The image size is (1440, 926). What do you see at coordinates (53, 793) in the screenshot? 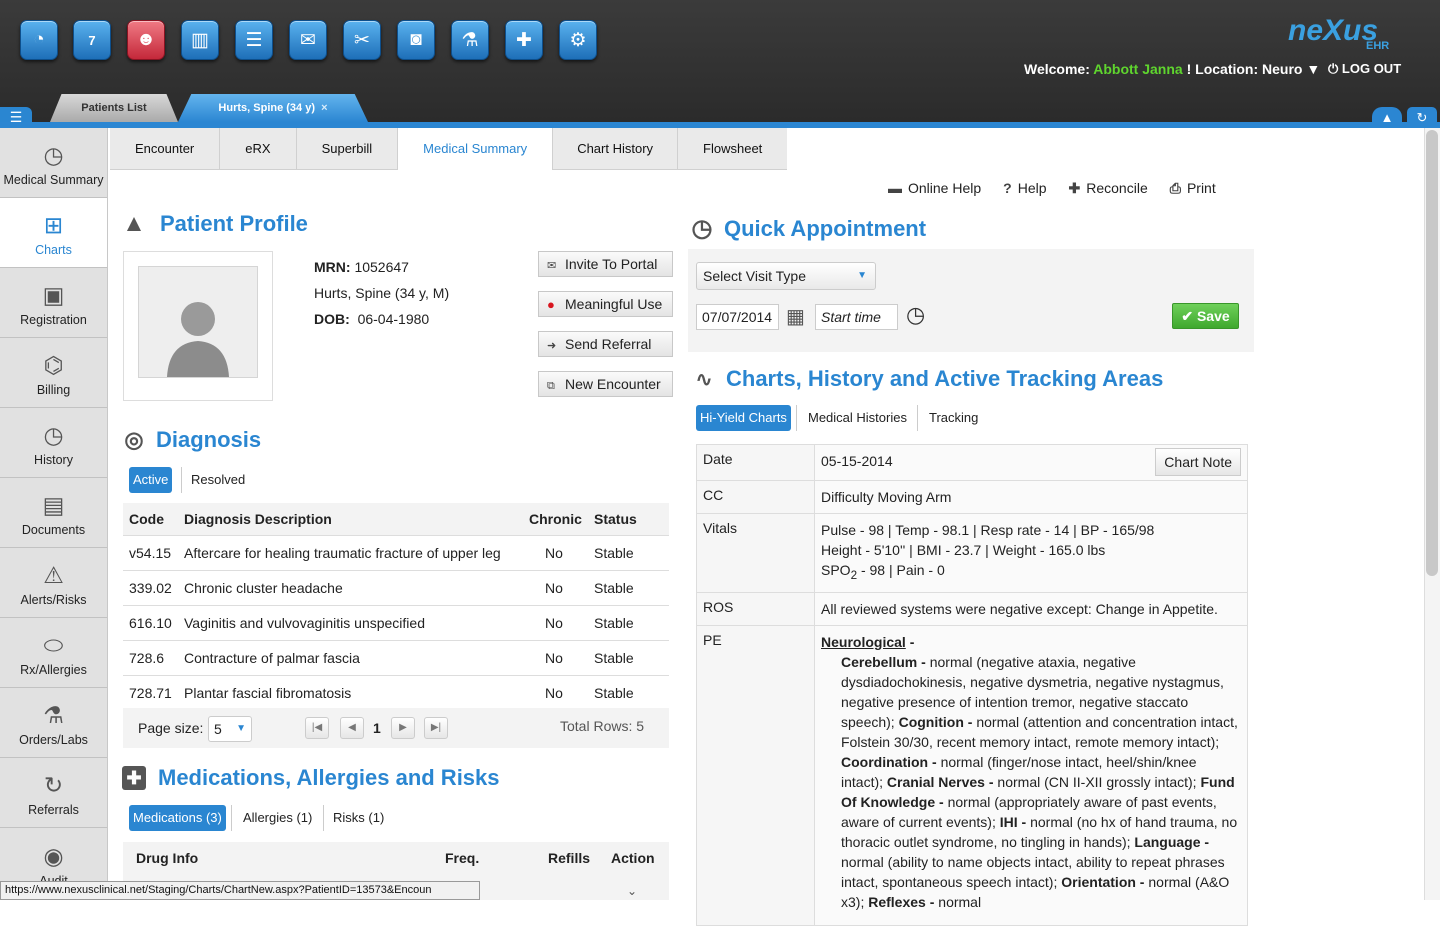
I see `sidebar-item-referrals: ↻ Referrals` at bounding box center [53, 793].